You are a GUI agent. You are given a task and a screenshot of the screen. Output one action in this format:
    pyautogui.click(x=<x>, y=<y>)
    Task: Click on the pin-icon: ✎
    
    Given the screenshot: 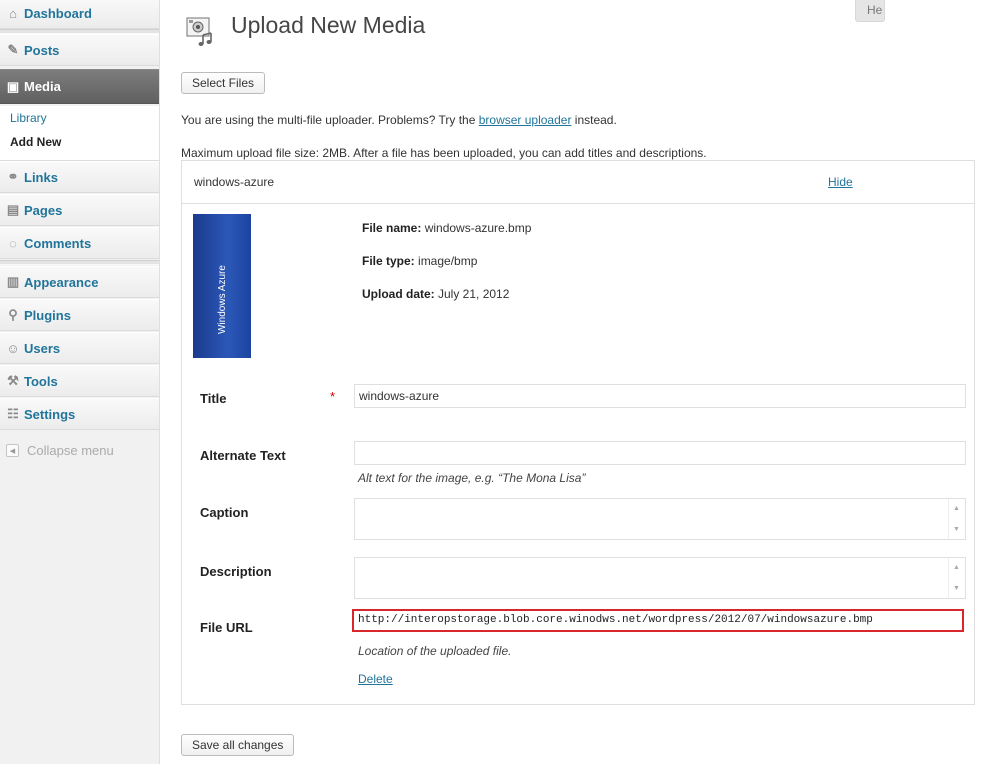 What is the action you would take?
    pyautogui.click(x=13, y=49)
    